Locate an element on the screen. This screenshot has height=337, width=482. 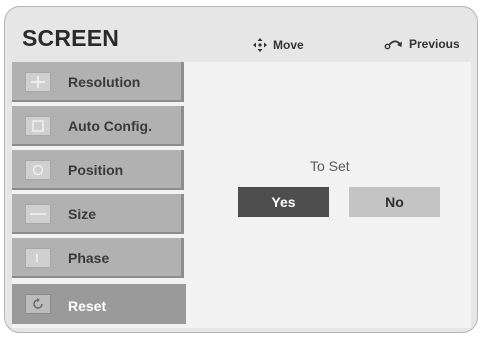
menu-item-resolution: Resolution is located at coordinates (98, 82).